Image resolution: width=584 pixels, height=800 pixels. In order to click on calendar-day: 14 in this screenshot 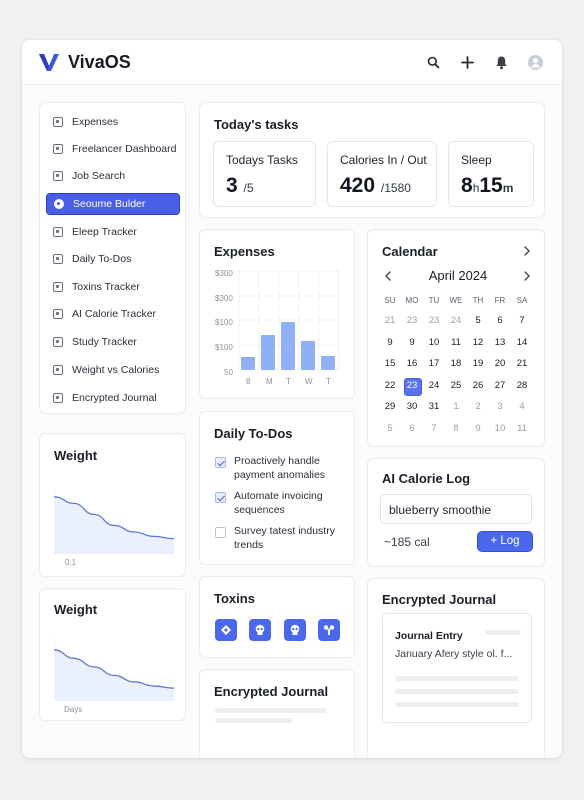, I will do `click(522, 343)`.